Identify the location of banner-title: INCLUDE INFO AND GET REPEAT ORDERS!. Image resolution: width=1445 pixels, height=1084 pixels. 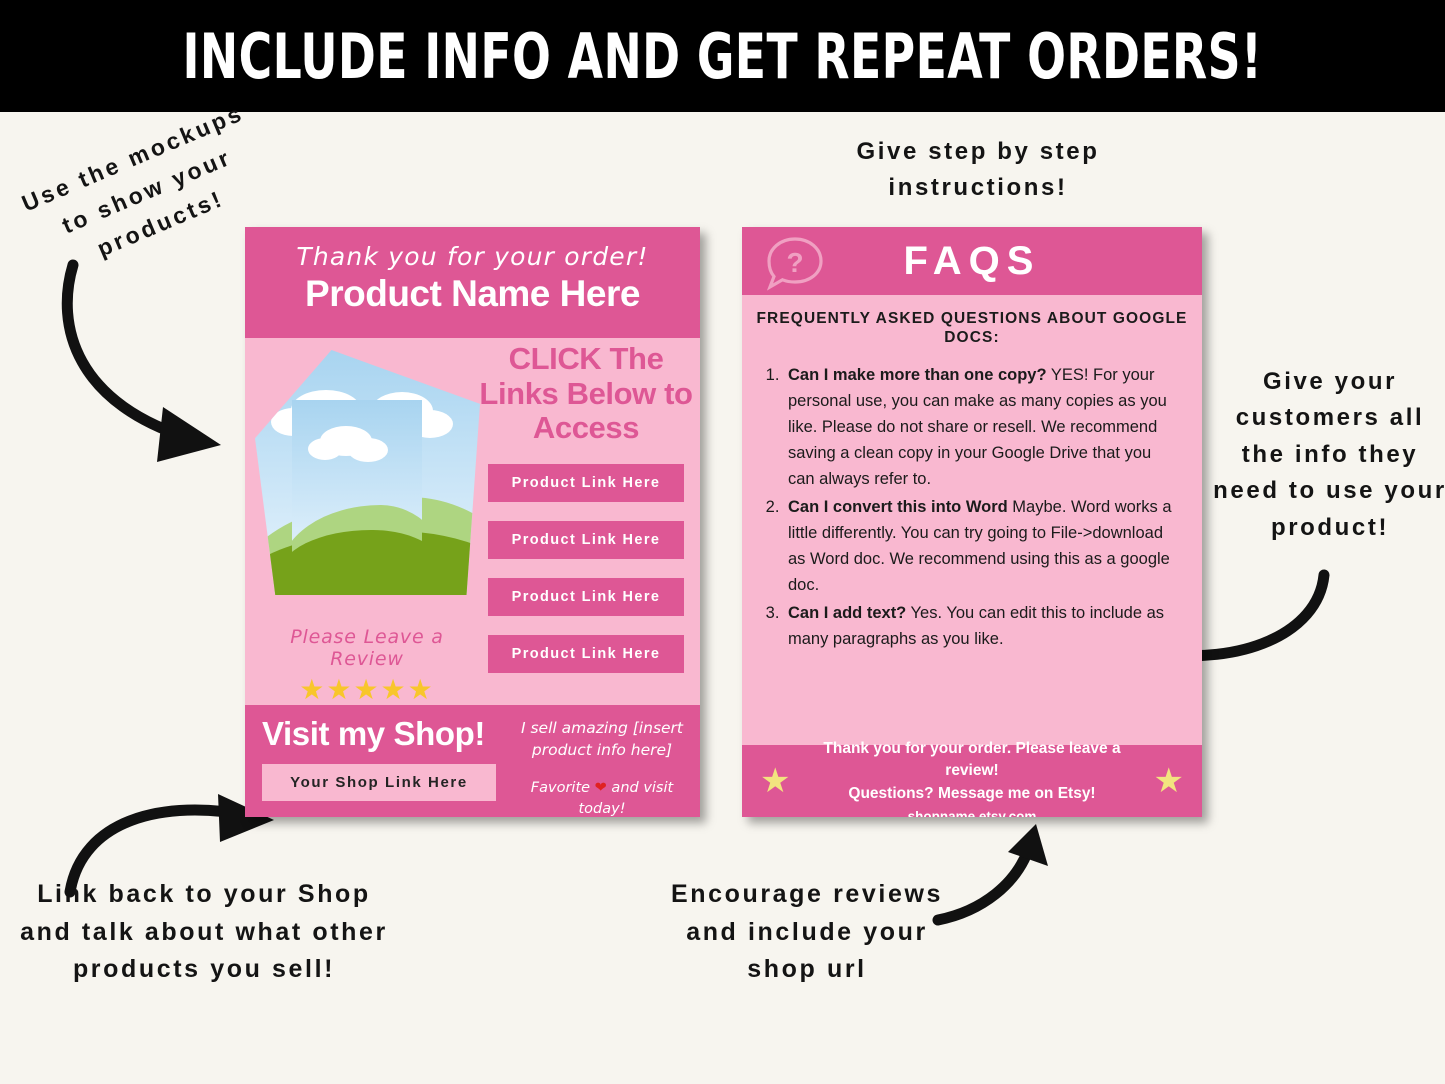
(722, 56).